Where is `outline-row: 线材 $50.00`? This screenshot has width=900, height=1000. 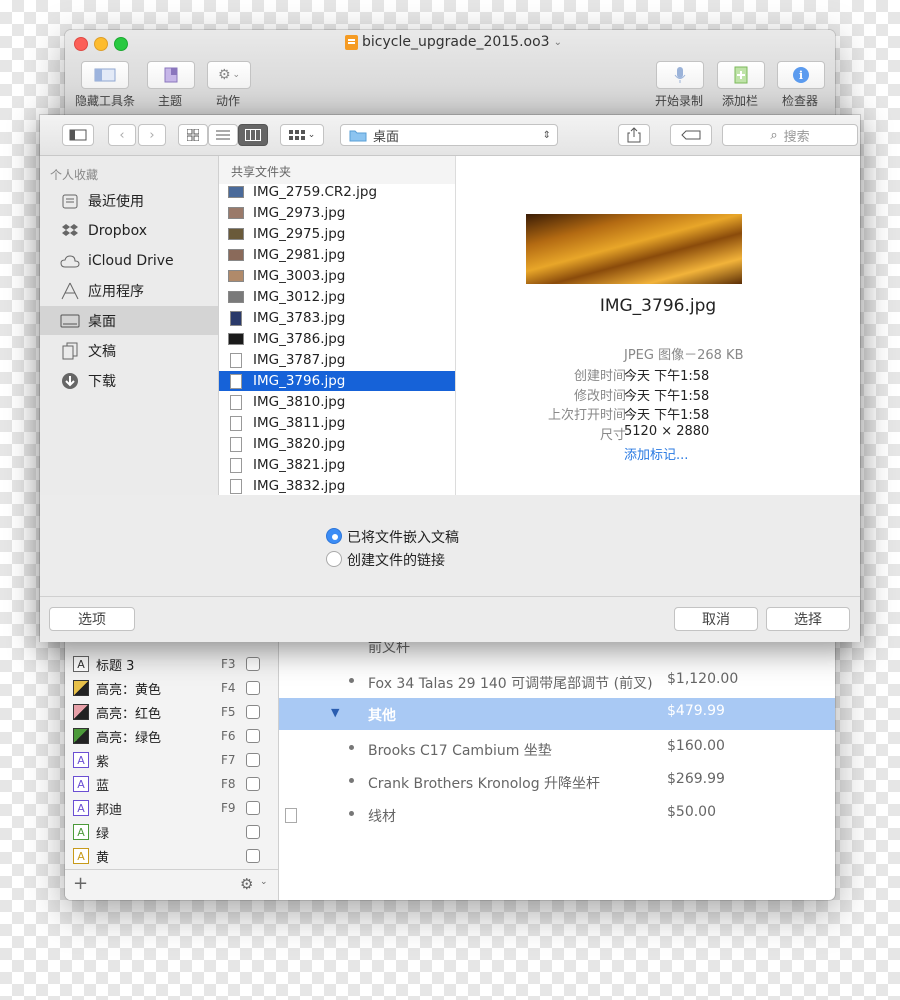 outline-row: 线材 $50.00 is located at coordinates (557, 815).